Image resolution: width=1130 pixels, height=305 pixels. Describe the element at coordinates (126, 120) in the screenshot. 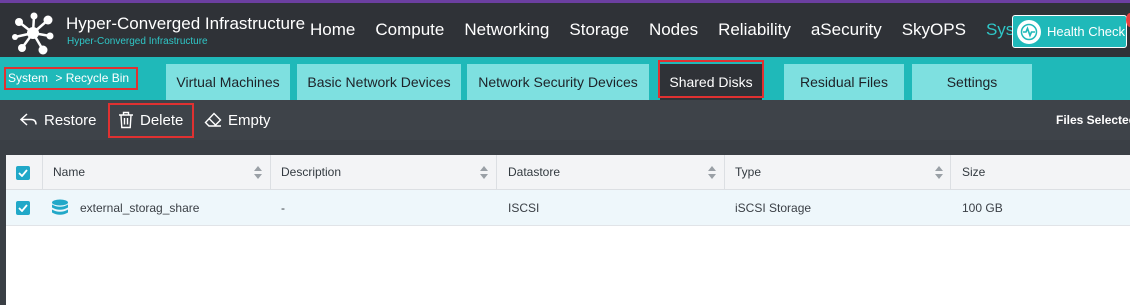

I see `trash-icon` at that location.